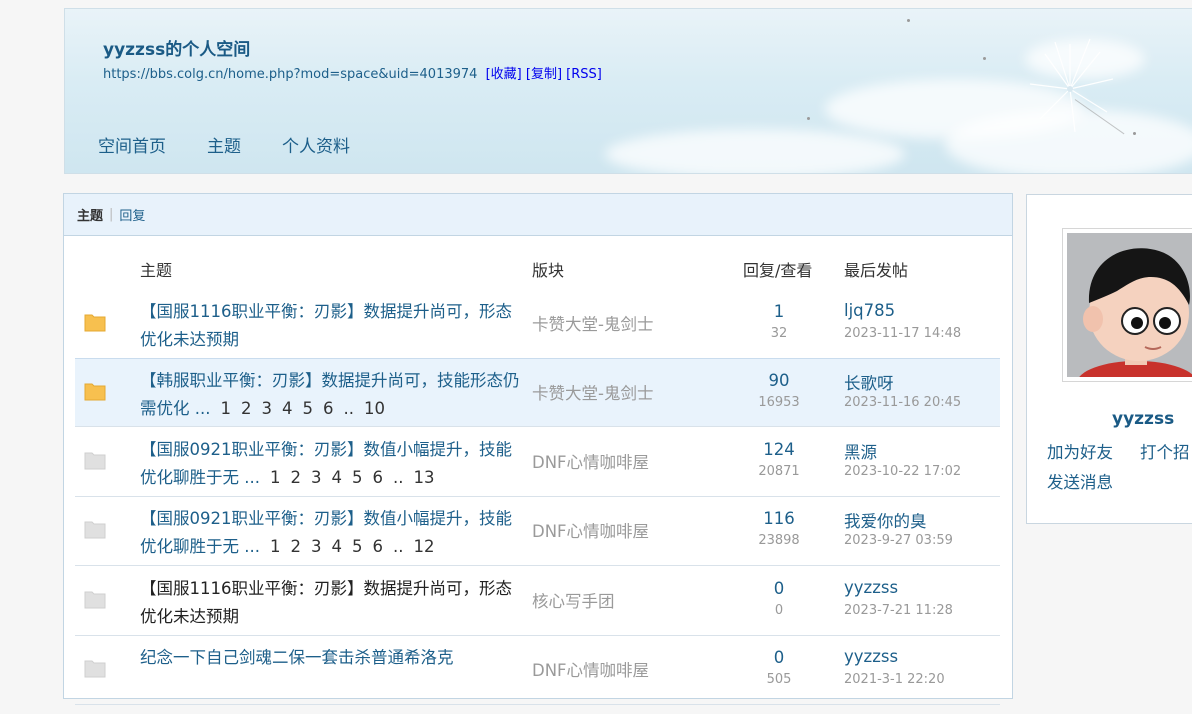  Describe the element at coordinates (778, 270) in the screenshot. I see `column-replies-views: 回复/查看` at that location.